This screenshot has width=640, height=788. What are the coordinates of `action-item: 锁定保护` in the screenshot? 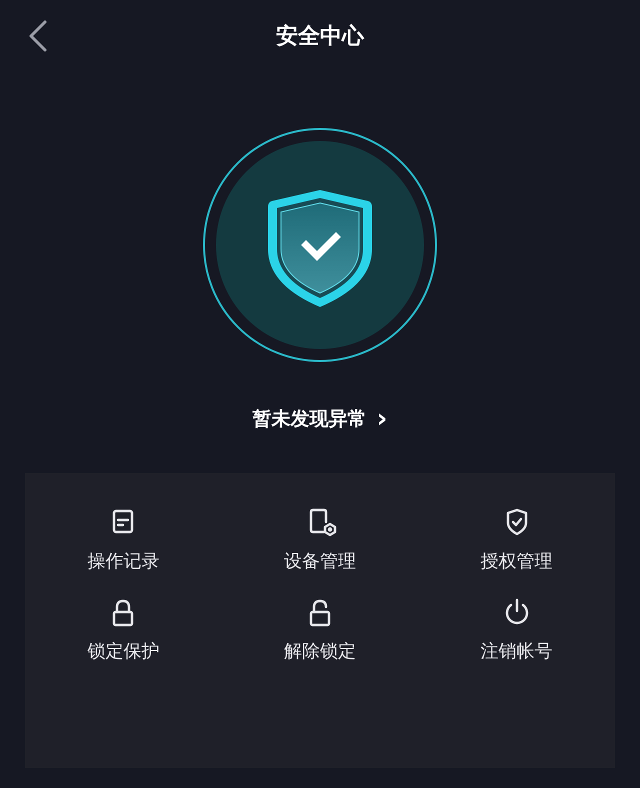 It's located at (123, 627).